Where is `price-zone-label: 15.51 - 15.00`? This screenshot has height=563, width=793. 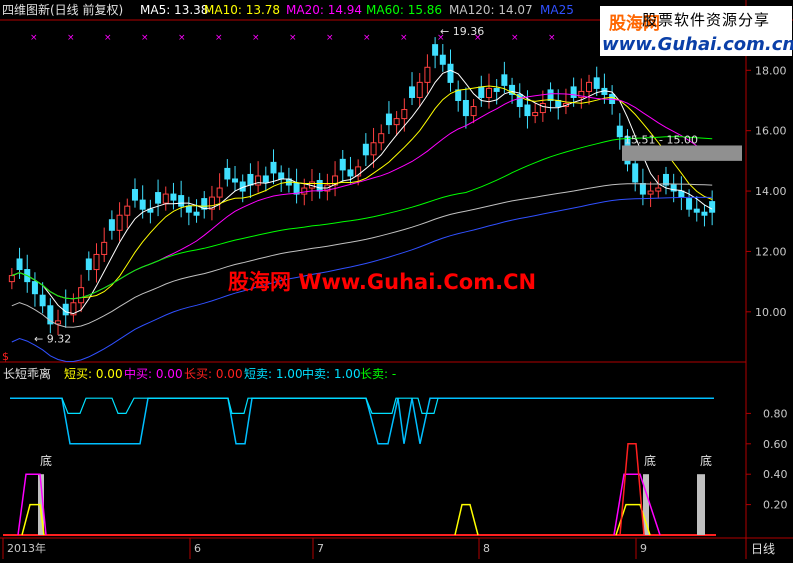 price-zone-label: 15.51 - 15.00 is located at coordinates (661, 139).